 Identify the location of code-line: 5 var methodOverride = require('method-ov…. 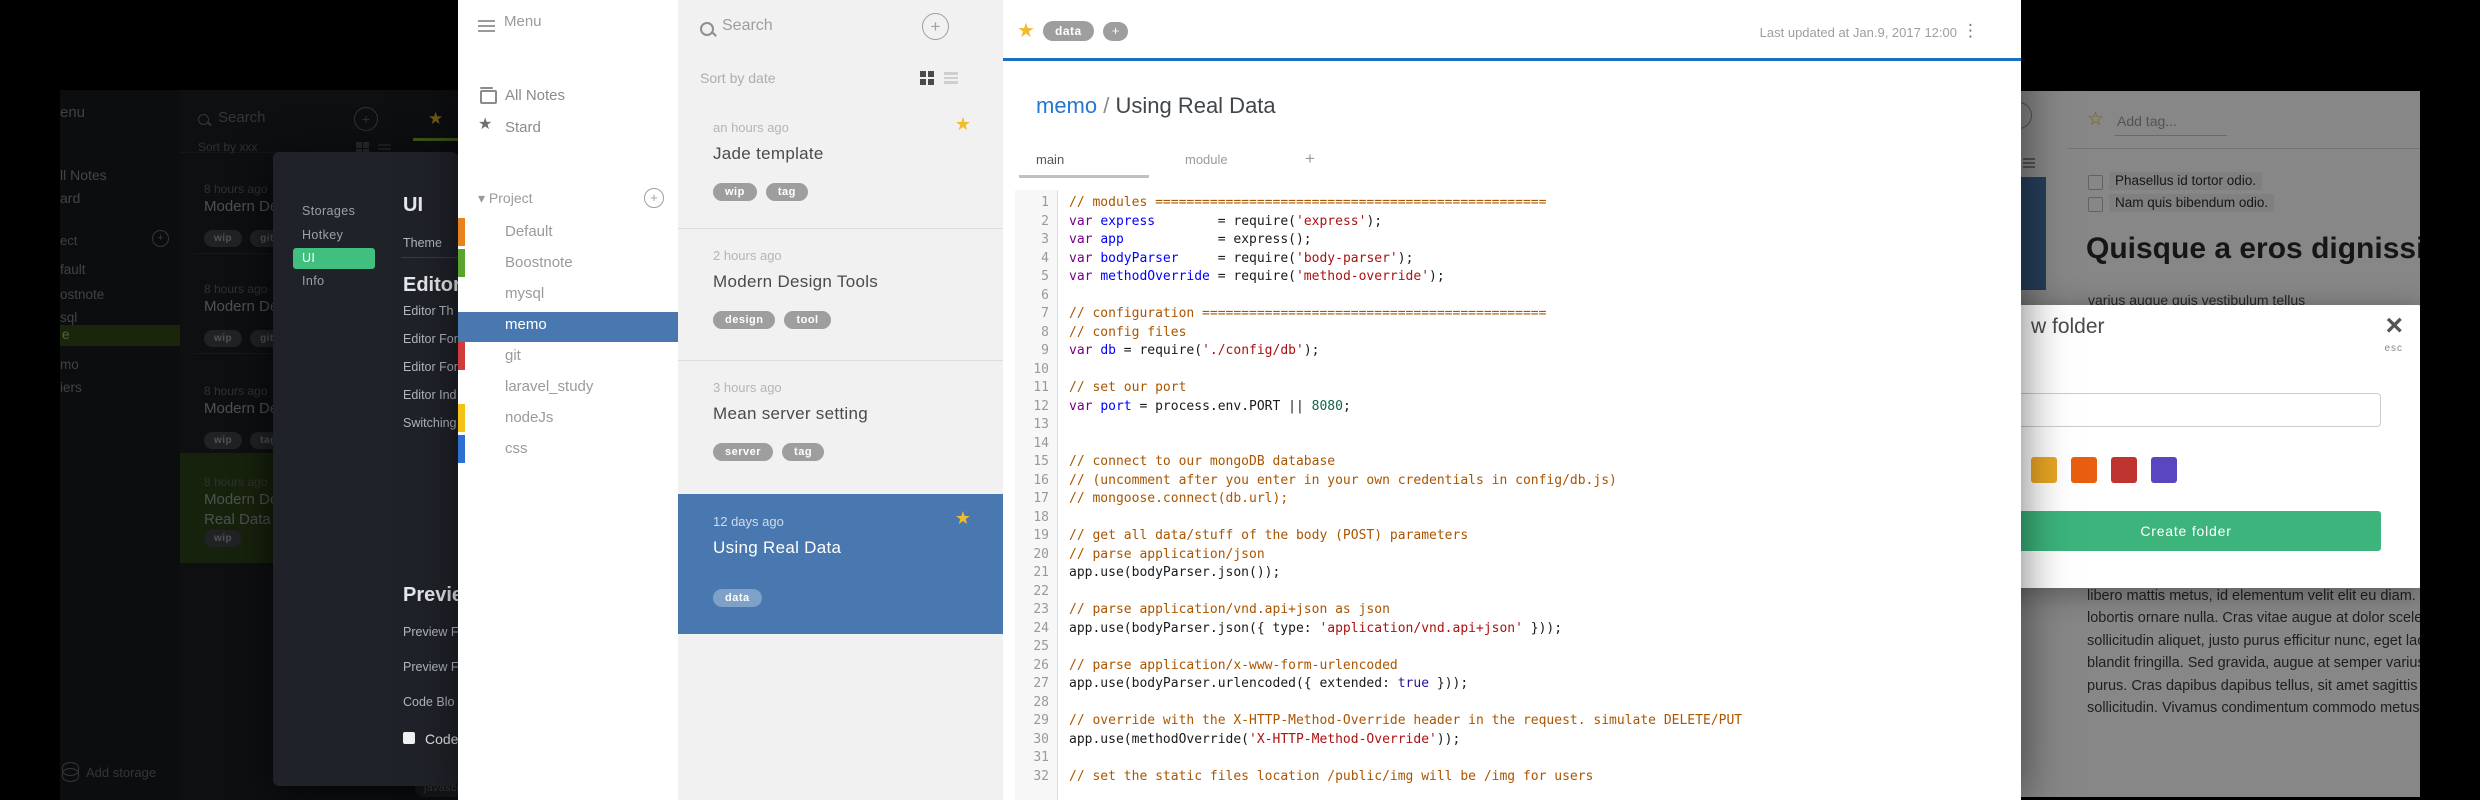
(1518, 277).